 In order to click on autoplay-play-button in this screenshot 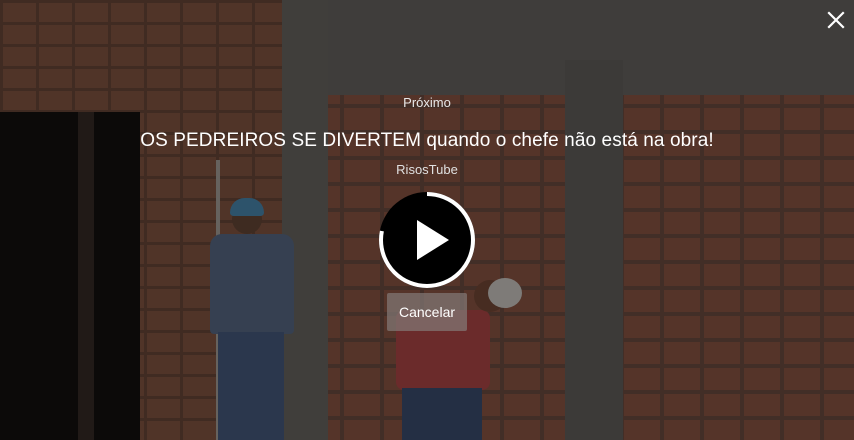, I will do `click(427, 240)`.